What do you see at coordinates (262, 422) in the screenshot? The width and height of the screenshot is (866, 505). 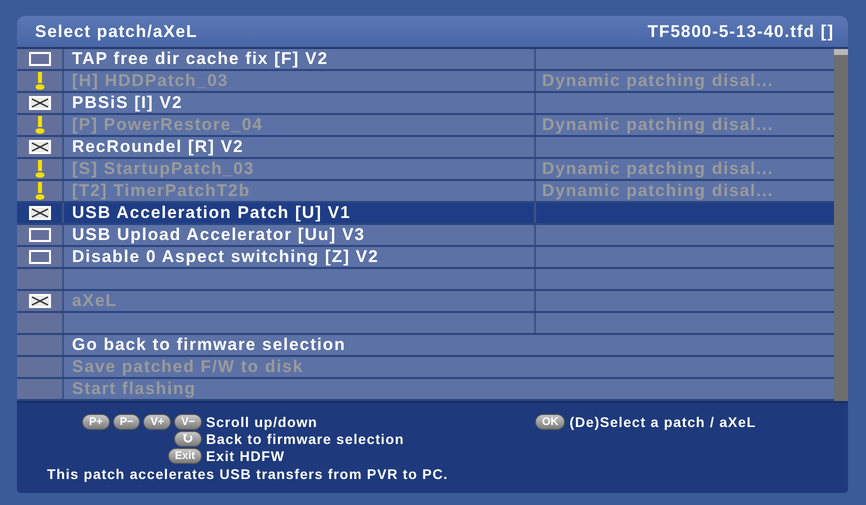 I see `help-text: Scroll up/down` at bounding box center [262, 422].